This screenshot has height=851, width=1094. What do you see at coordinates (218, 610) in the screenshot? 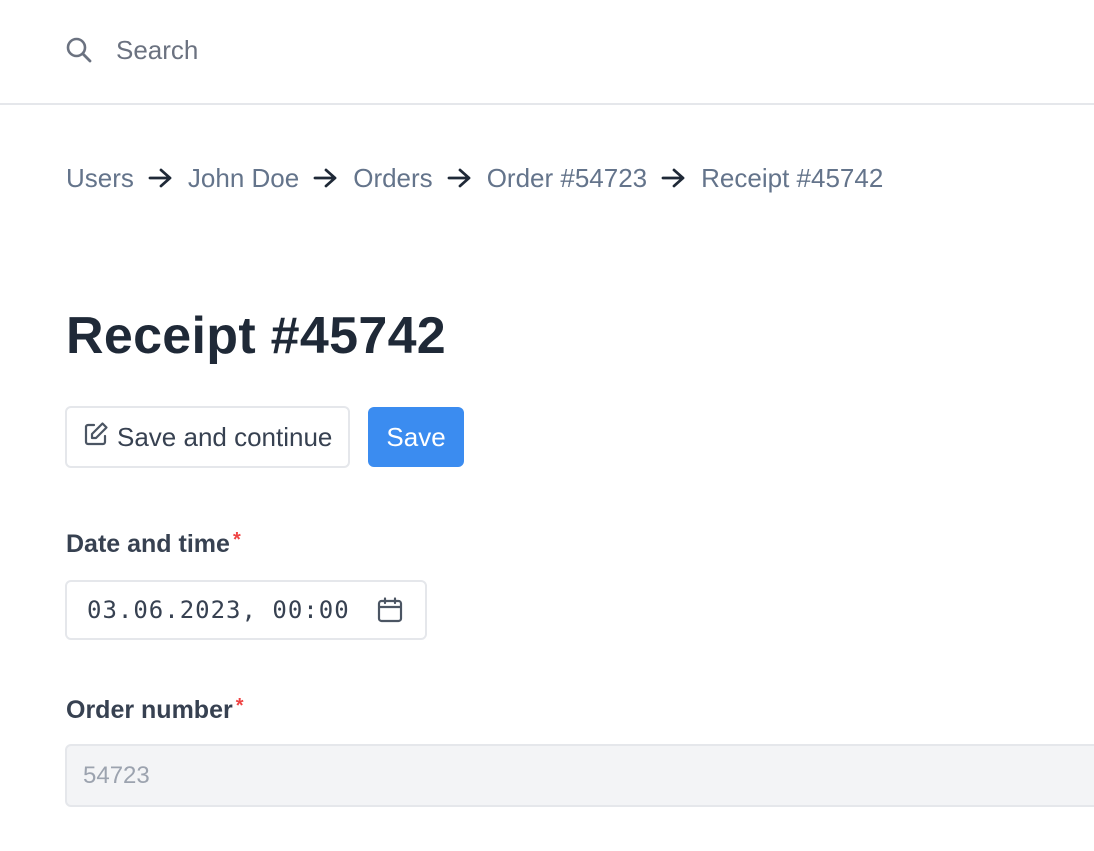
I see `datetime-value: 03.06.2023, 00:00` at bounding box center [218, 610].